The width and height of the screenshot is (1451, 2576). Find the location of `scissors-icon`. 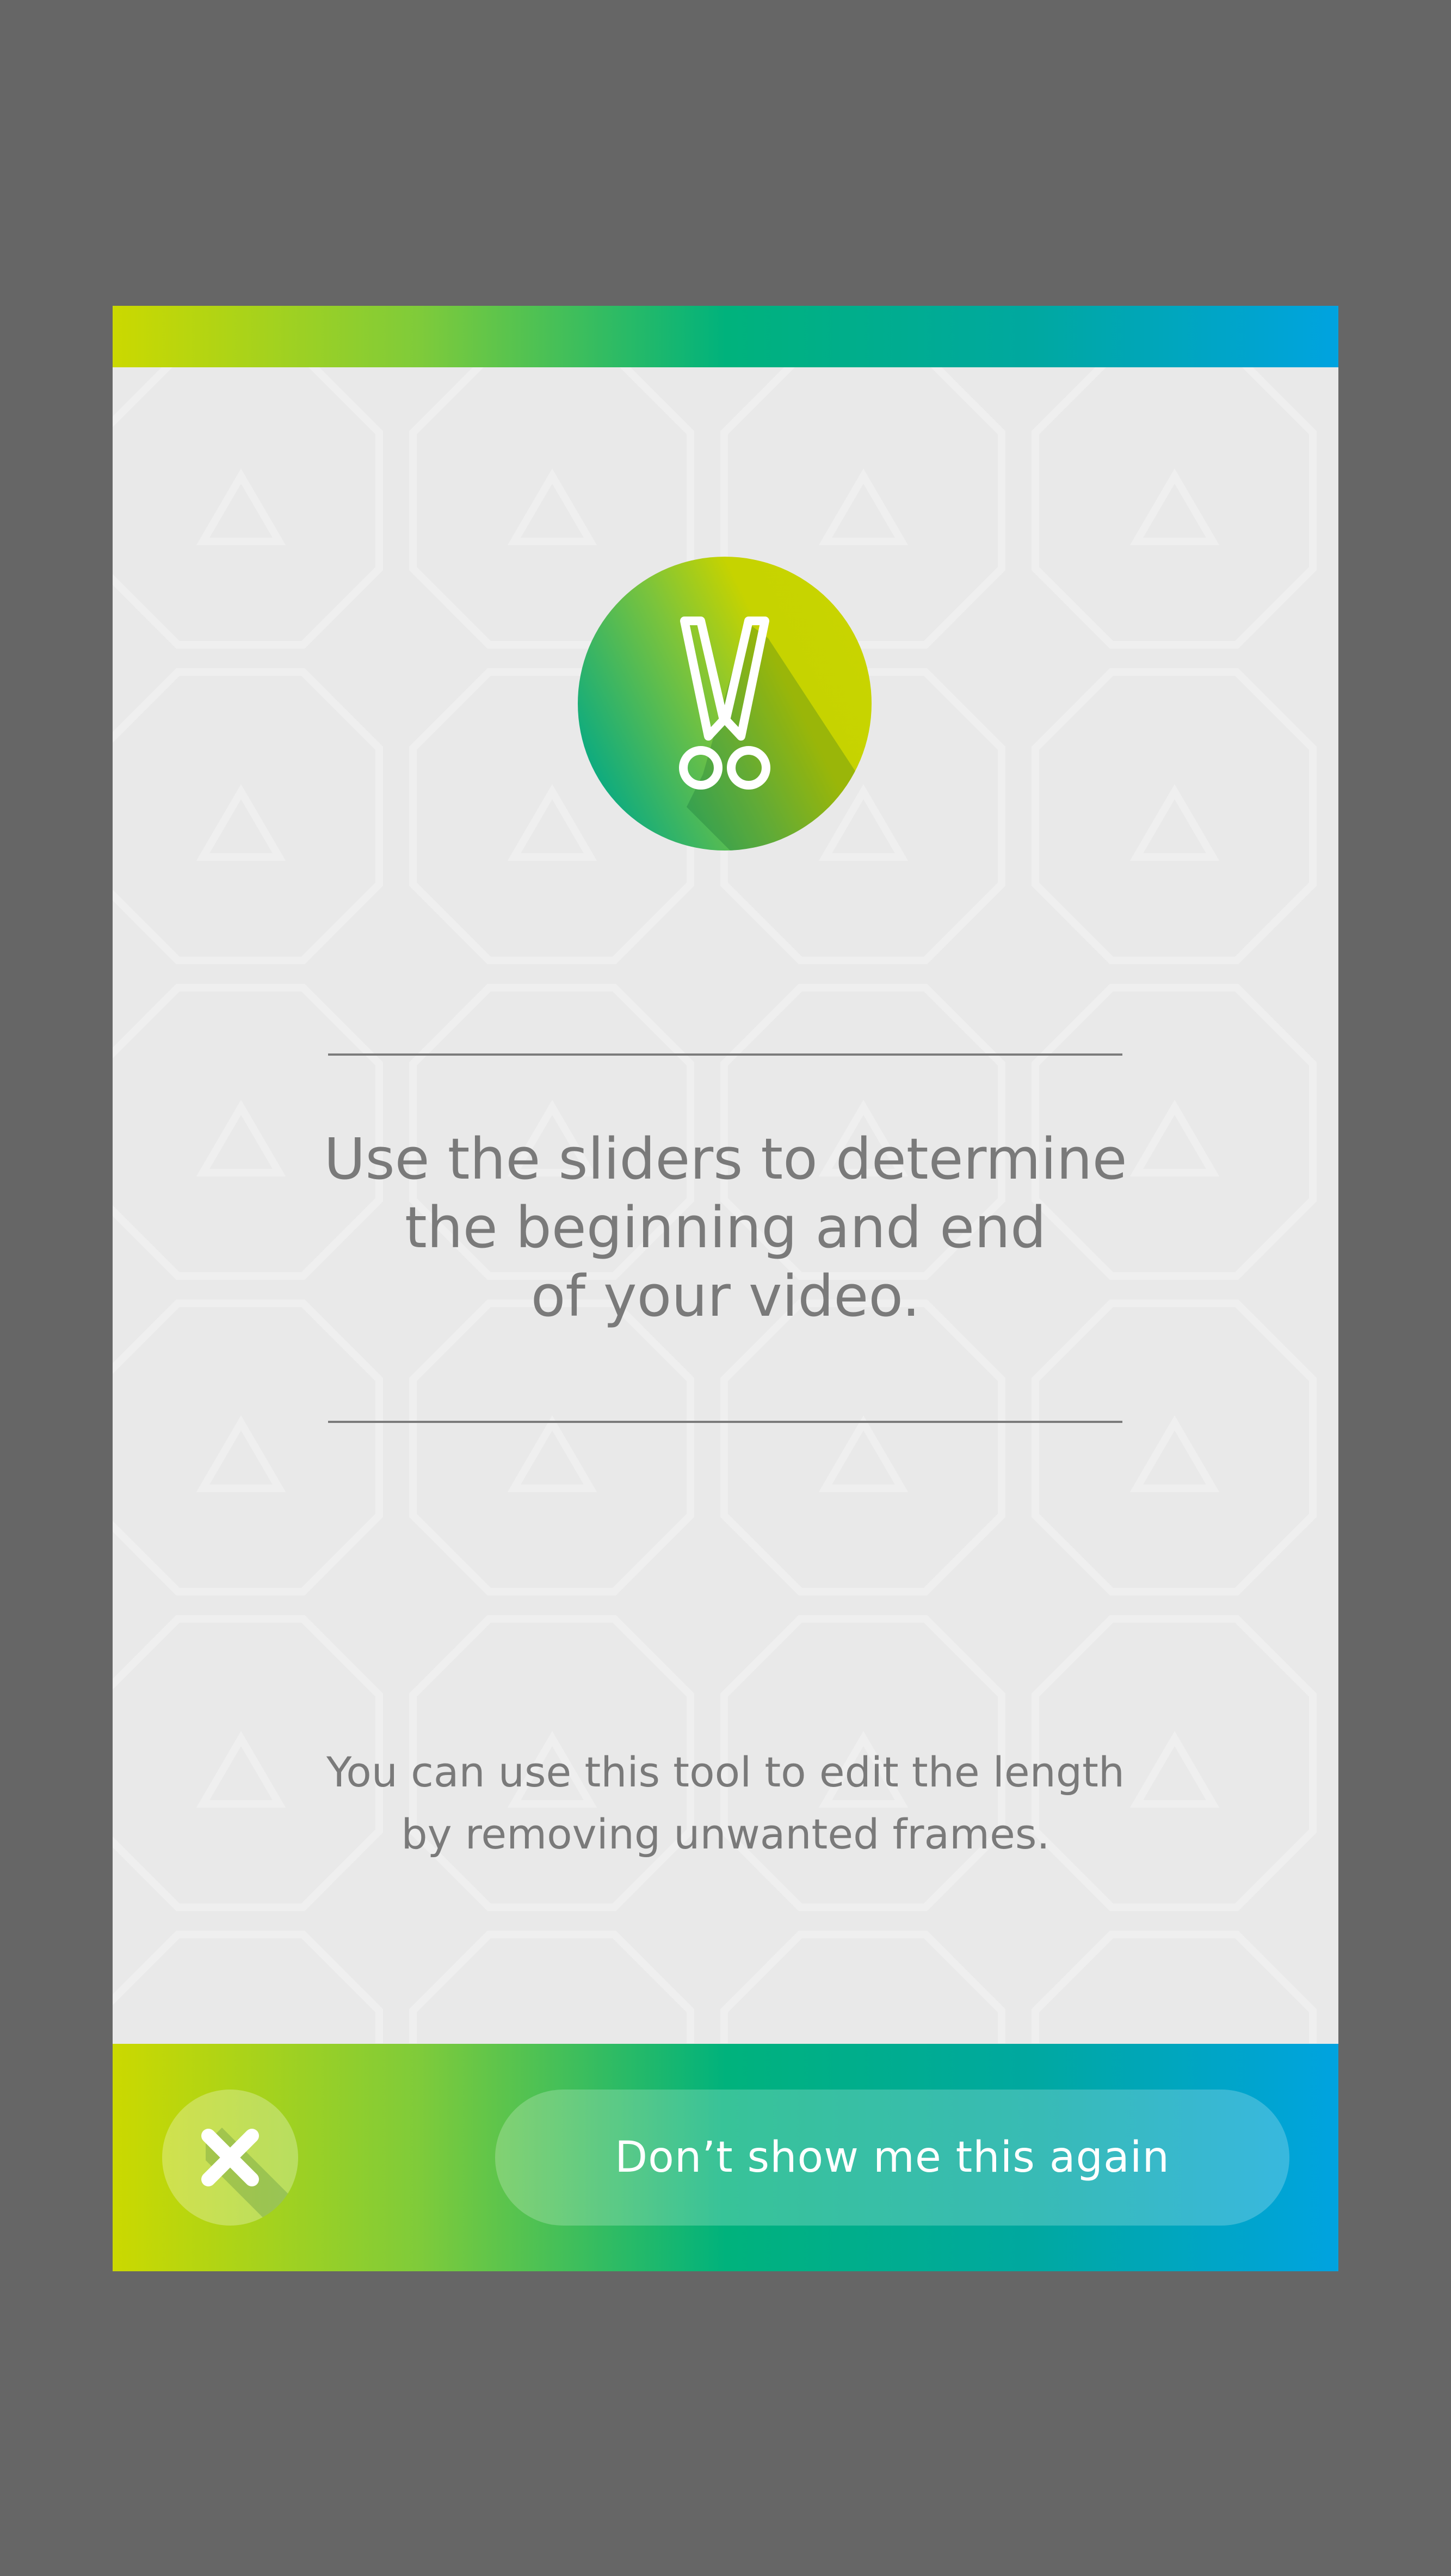

scissors-icon is located at coordinates (725, 704).